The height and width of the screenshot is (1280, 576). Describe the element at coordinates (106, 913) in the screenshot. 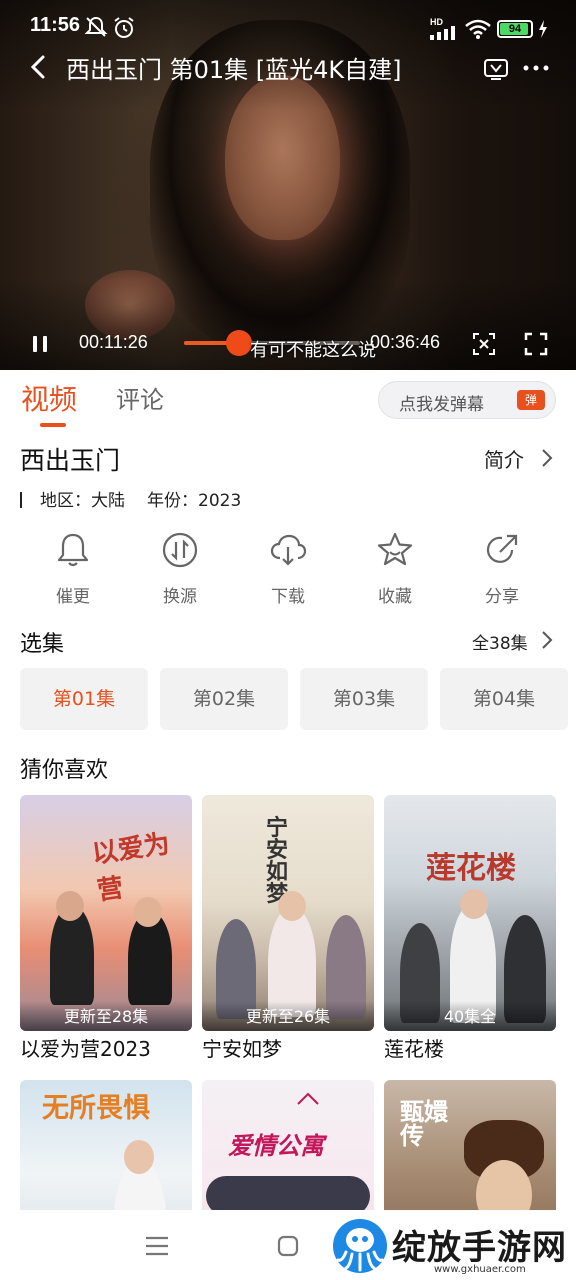

I see `poster-image: 以爱为营 更新至28集` at that location.